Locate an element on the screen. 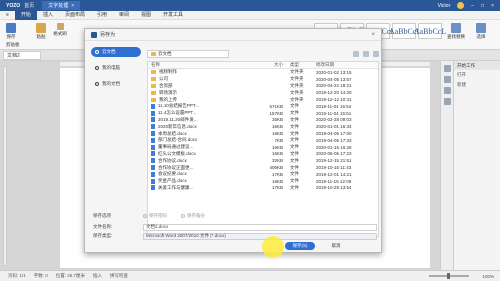 This screenshot has width=500, height=281. file-date-cell: 2020-04-22 18:21 is located at coordinates (334, 86).